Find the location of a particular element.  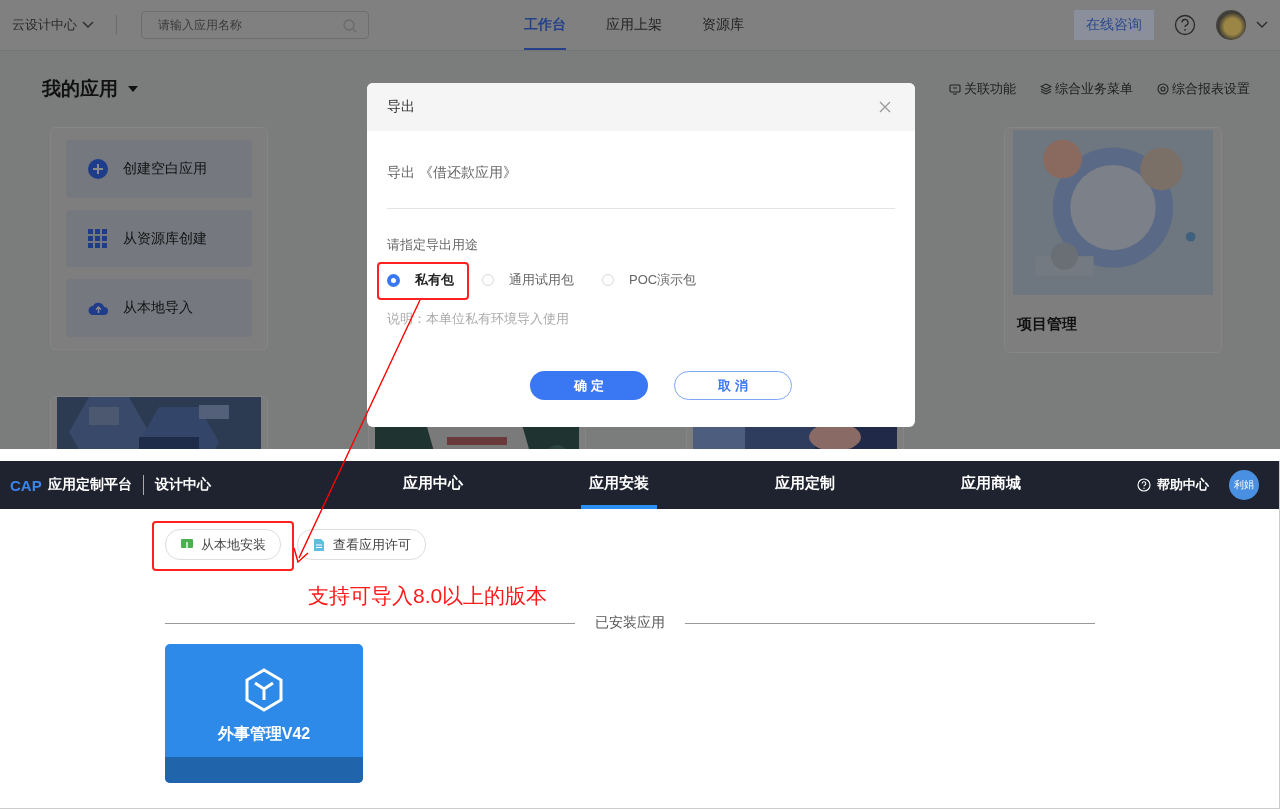

help-link: 帮助中心 is located at coordinates (1173, 485).